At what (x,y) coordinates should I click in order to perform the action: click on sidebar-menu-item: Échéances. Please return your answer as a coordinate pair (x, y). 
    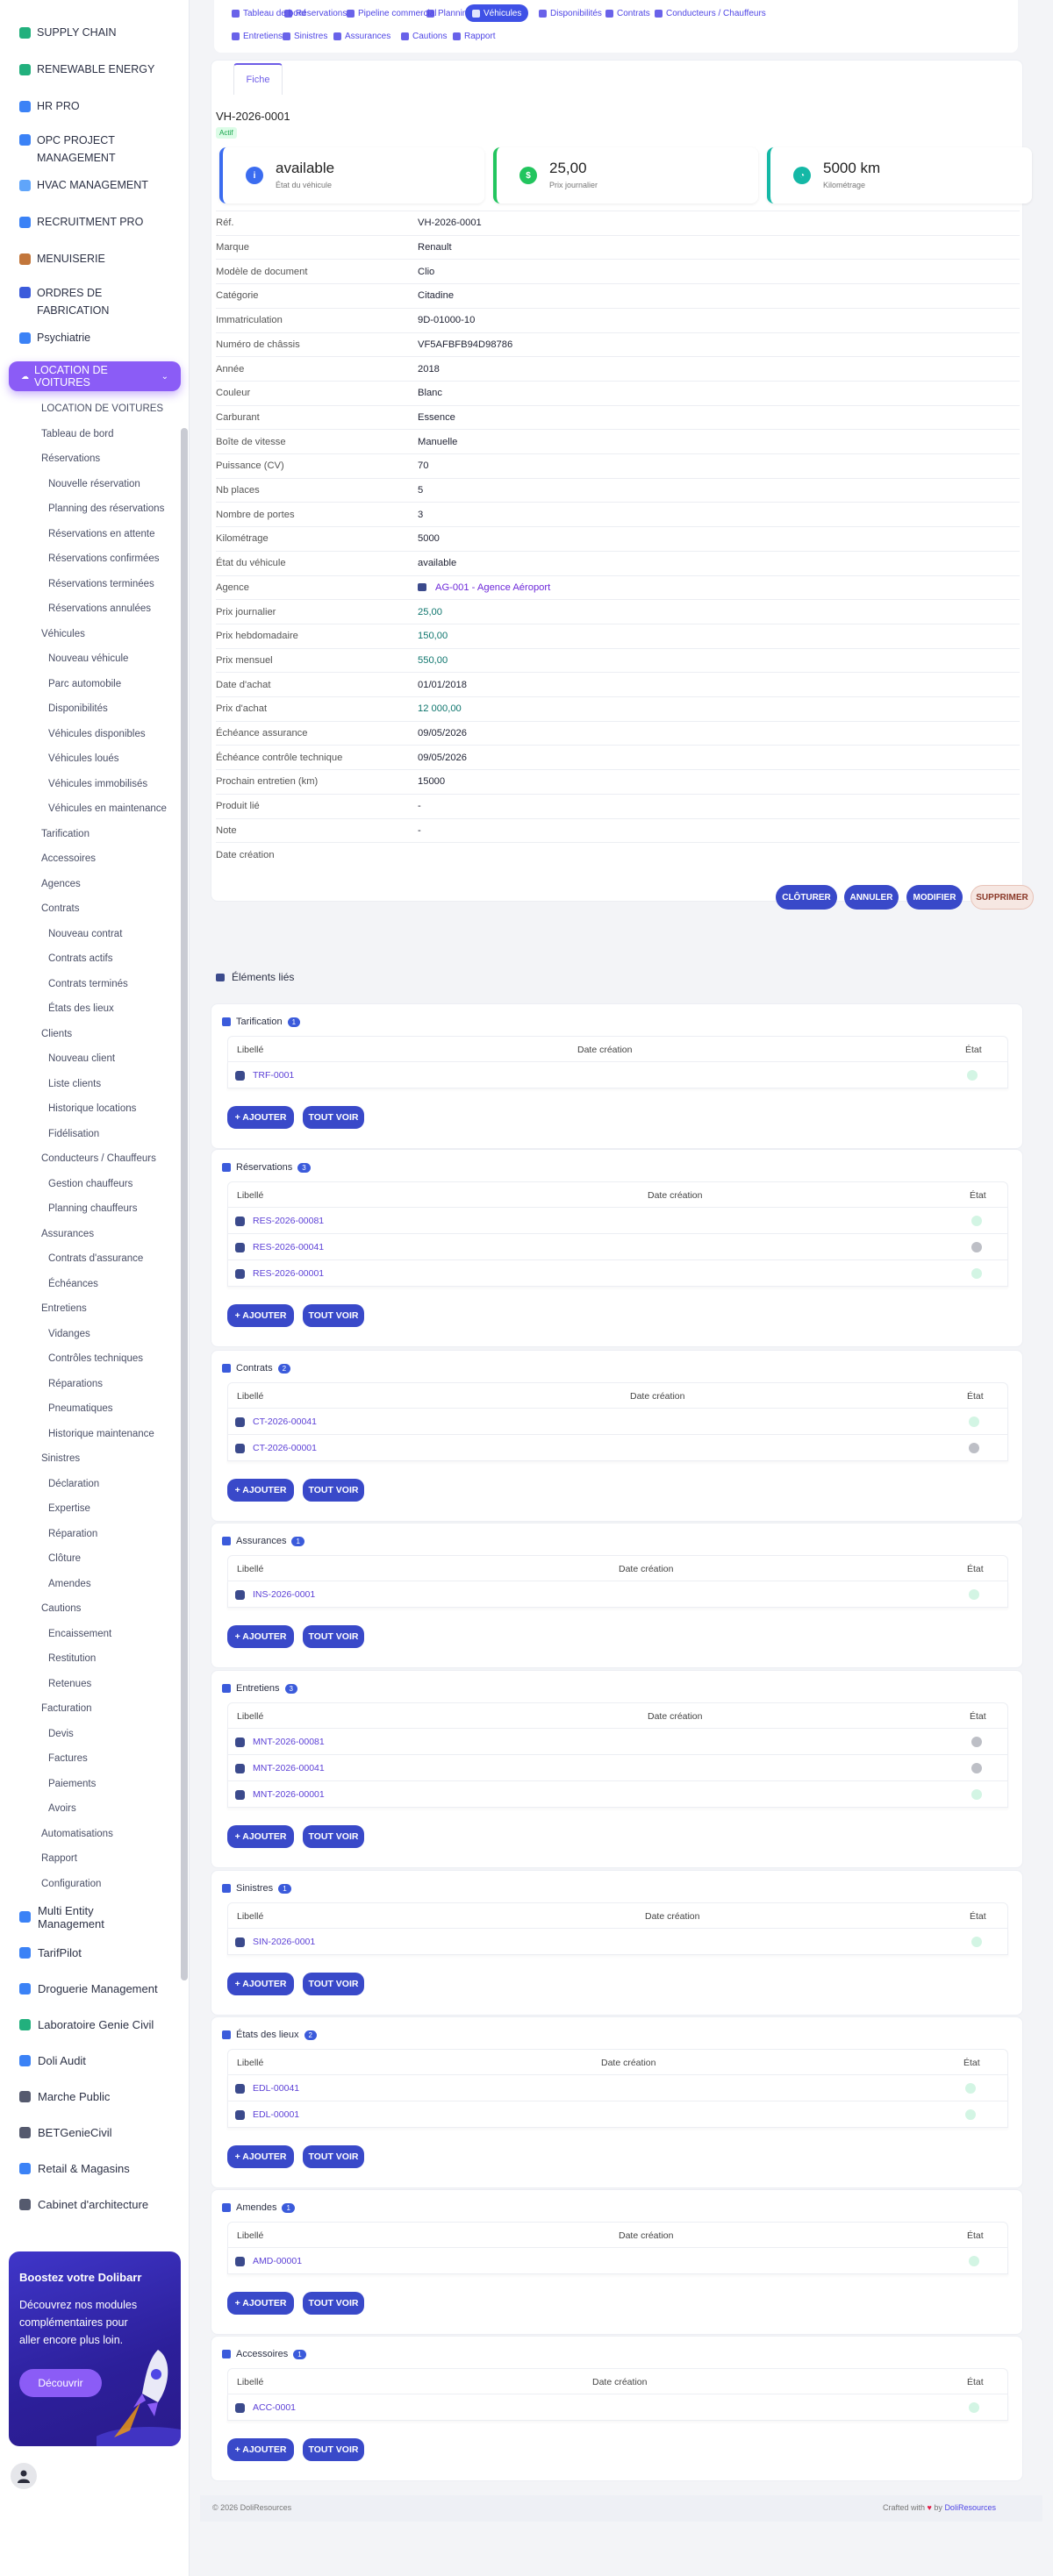
    Looking at the image, I should click on (90, 1284).